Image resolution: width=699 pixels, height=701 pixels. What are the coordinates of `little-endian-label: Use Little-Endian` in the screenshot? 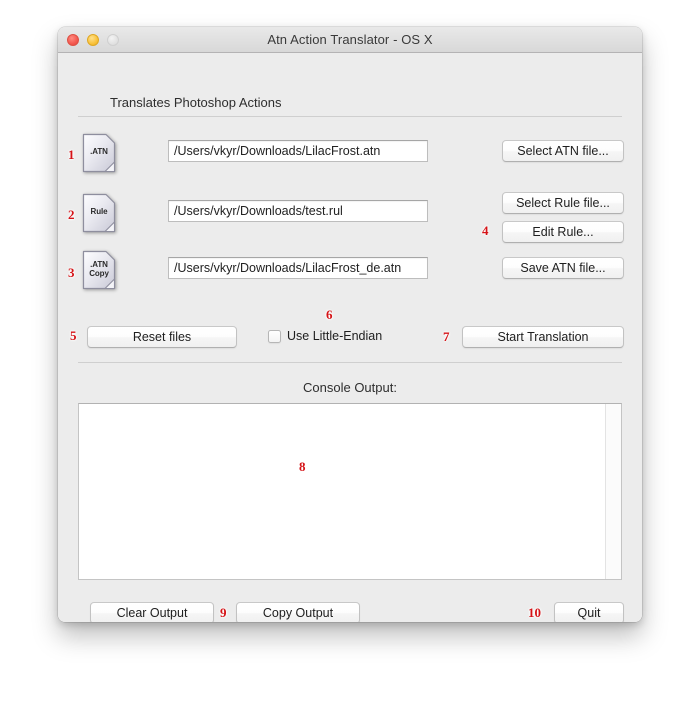 It's located at (335, 336).